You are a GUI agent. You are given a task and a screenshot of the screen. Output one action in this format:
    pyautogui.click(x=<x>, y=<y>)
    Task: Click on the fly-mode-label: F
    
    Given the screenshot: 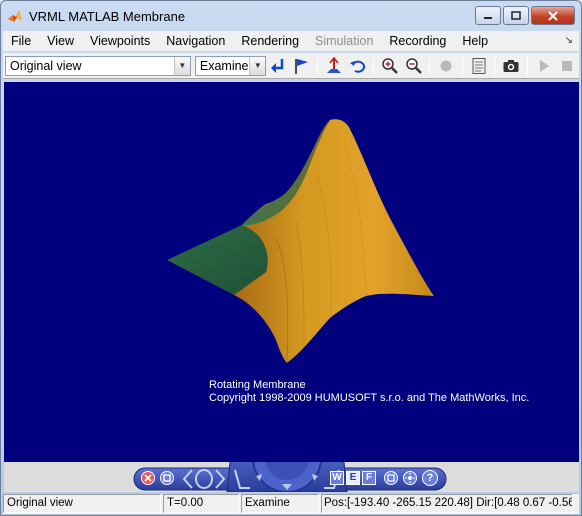 What is the action you would take?
    pyautogui.click(x=369, y=477)
    